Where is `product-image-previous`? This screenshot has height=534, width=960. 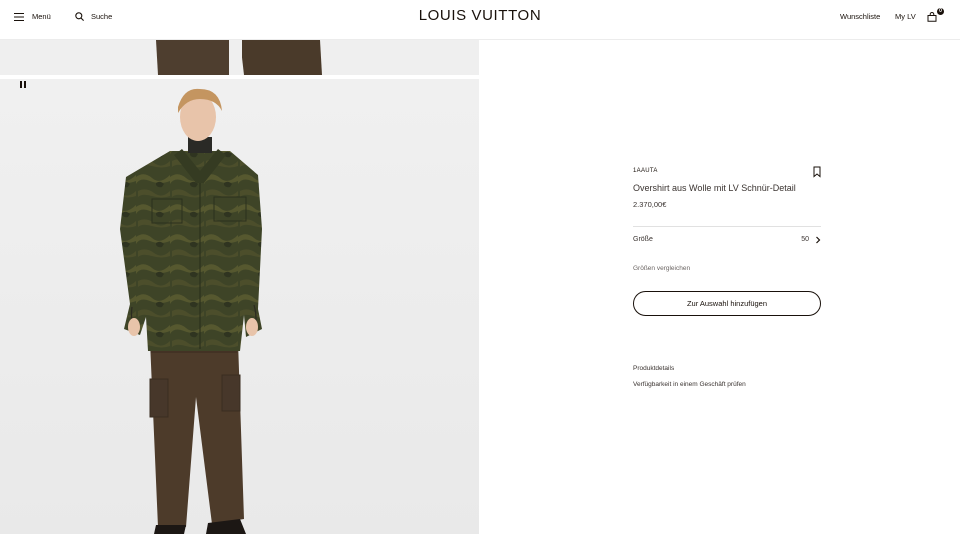
product-image-previous is located at coordinates (239, 57).